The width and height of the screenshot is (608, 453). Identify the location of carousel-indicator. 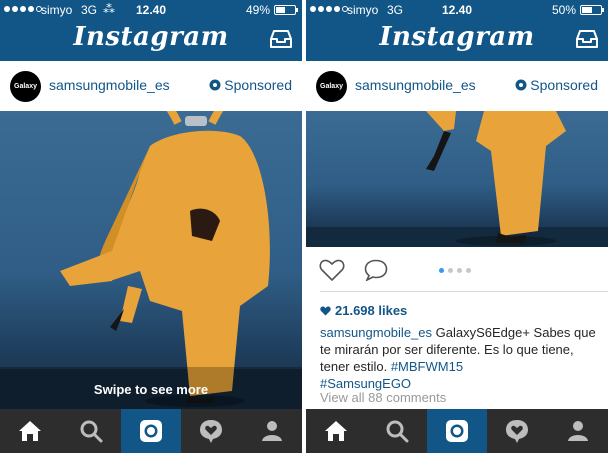
(455, 270).